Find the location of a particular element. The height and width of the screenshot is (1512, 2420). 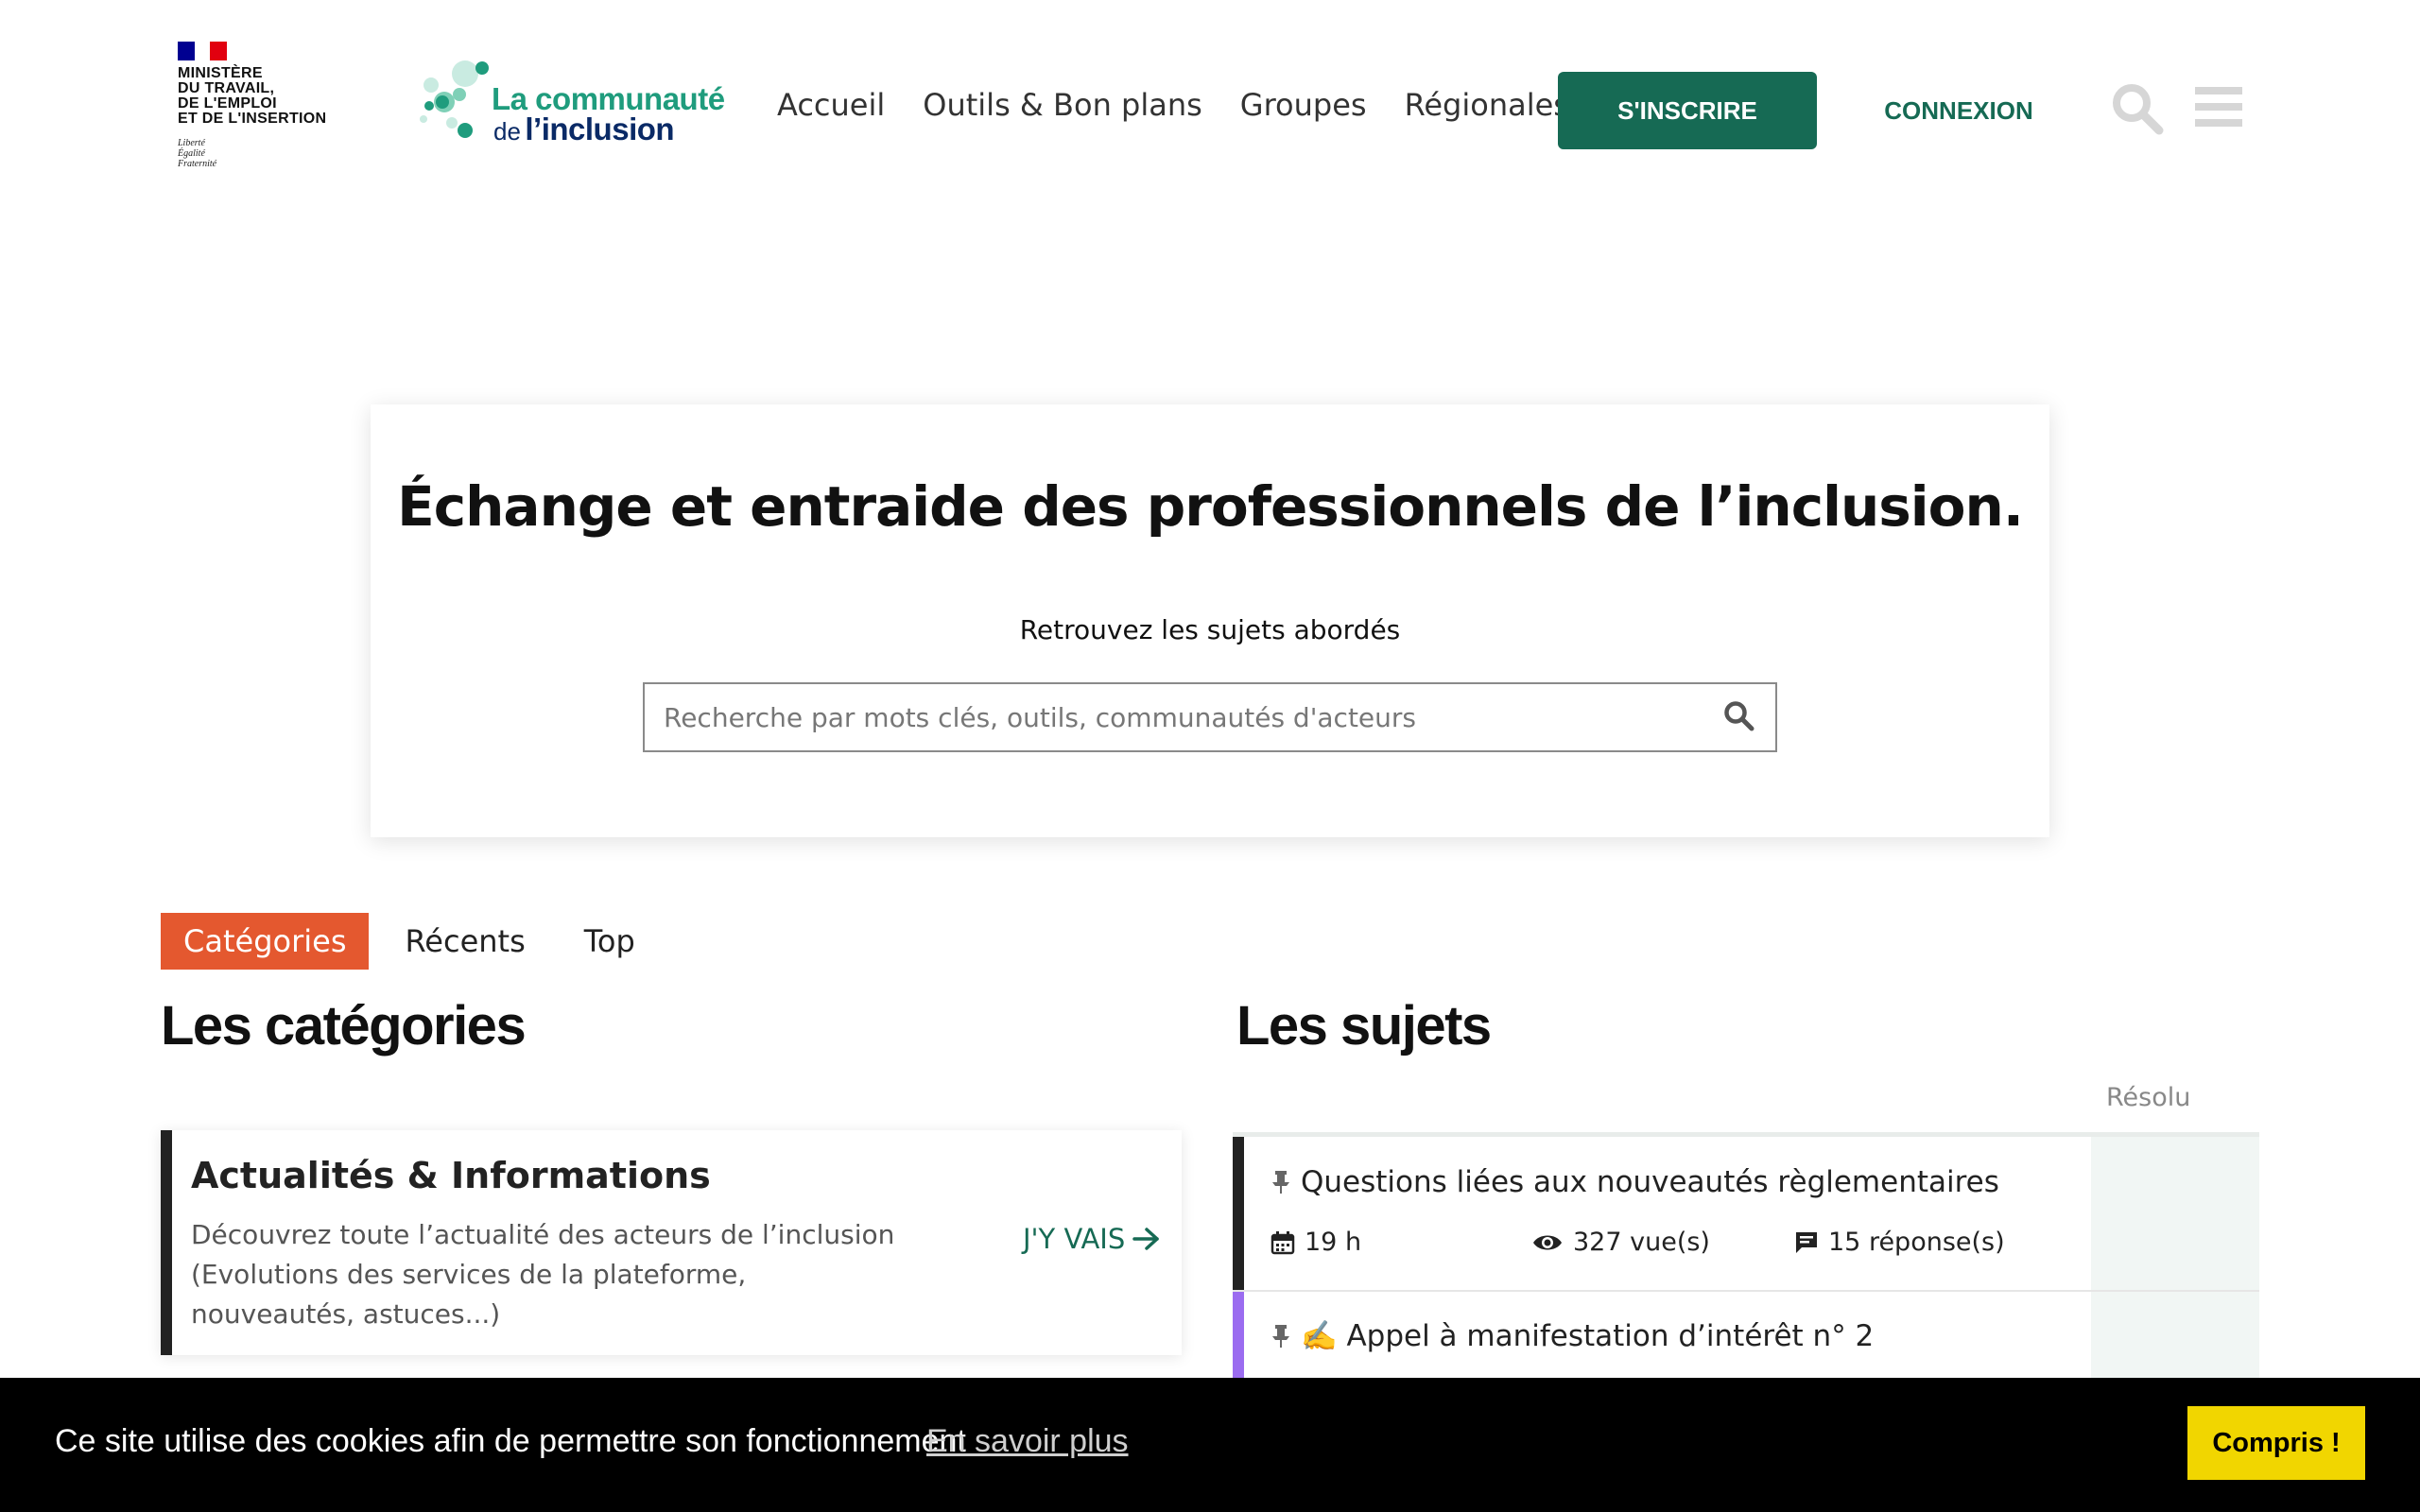

hero-subtitle: Retrouvez les sujets abordés is located at coordinates (1210, 629).